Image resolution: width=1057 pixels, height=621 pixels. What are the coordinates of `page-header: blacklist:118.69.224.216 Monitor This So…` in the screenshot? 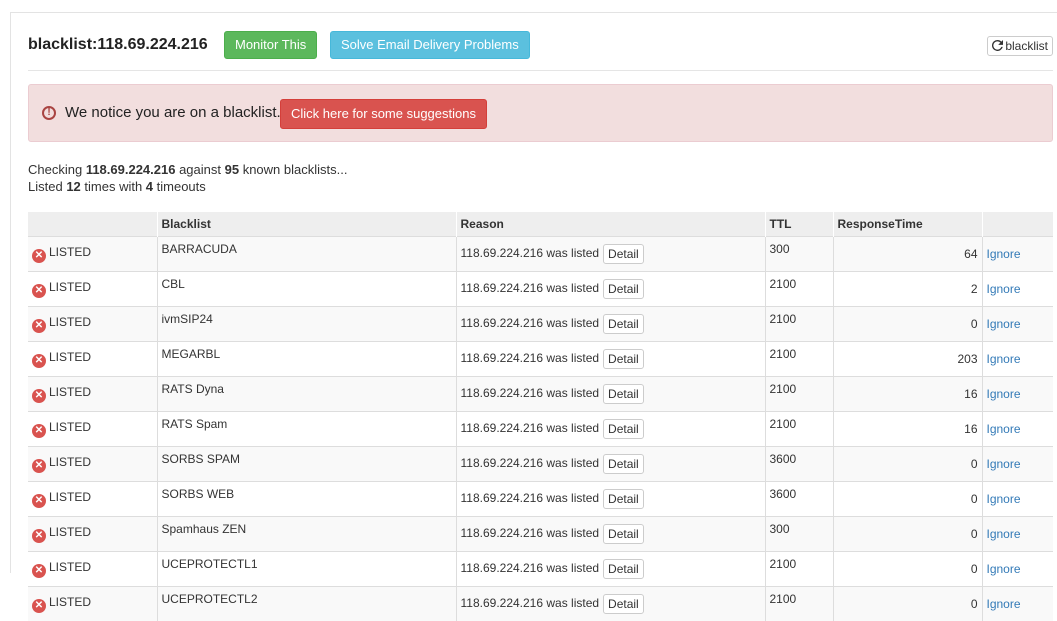 It's located at (540, 51).